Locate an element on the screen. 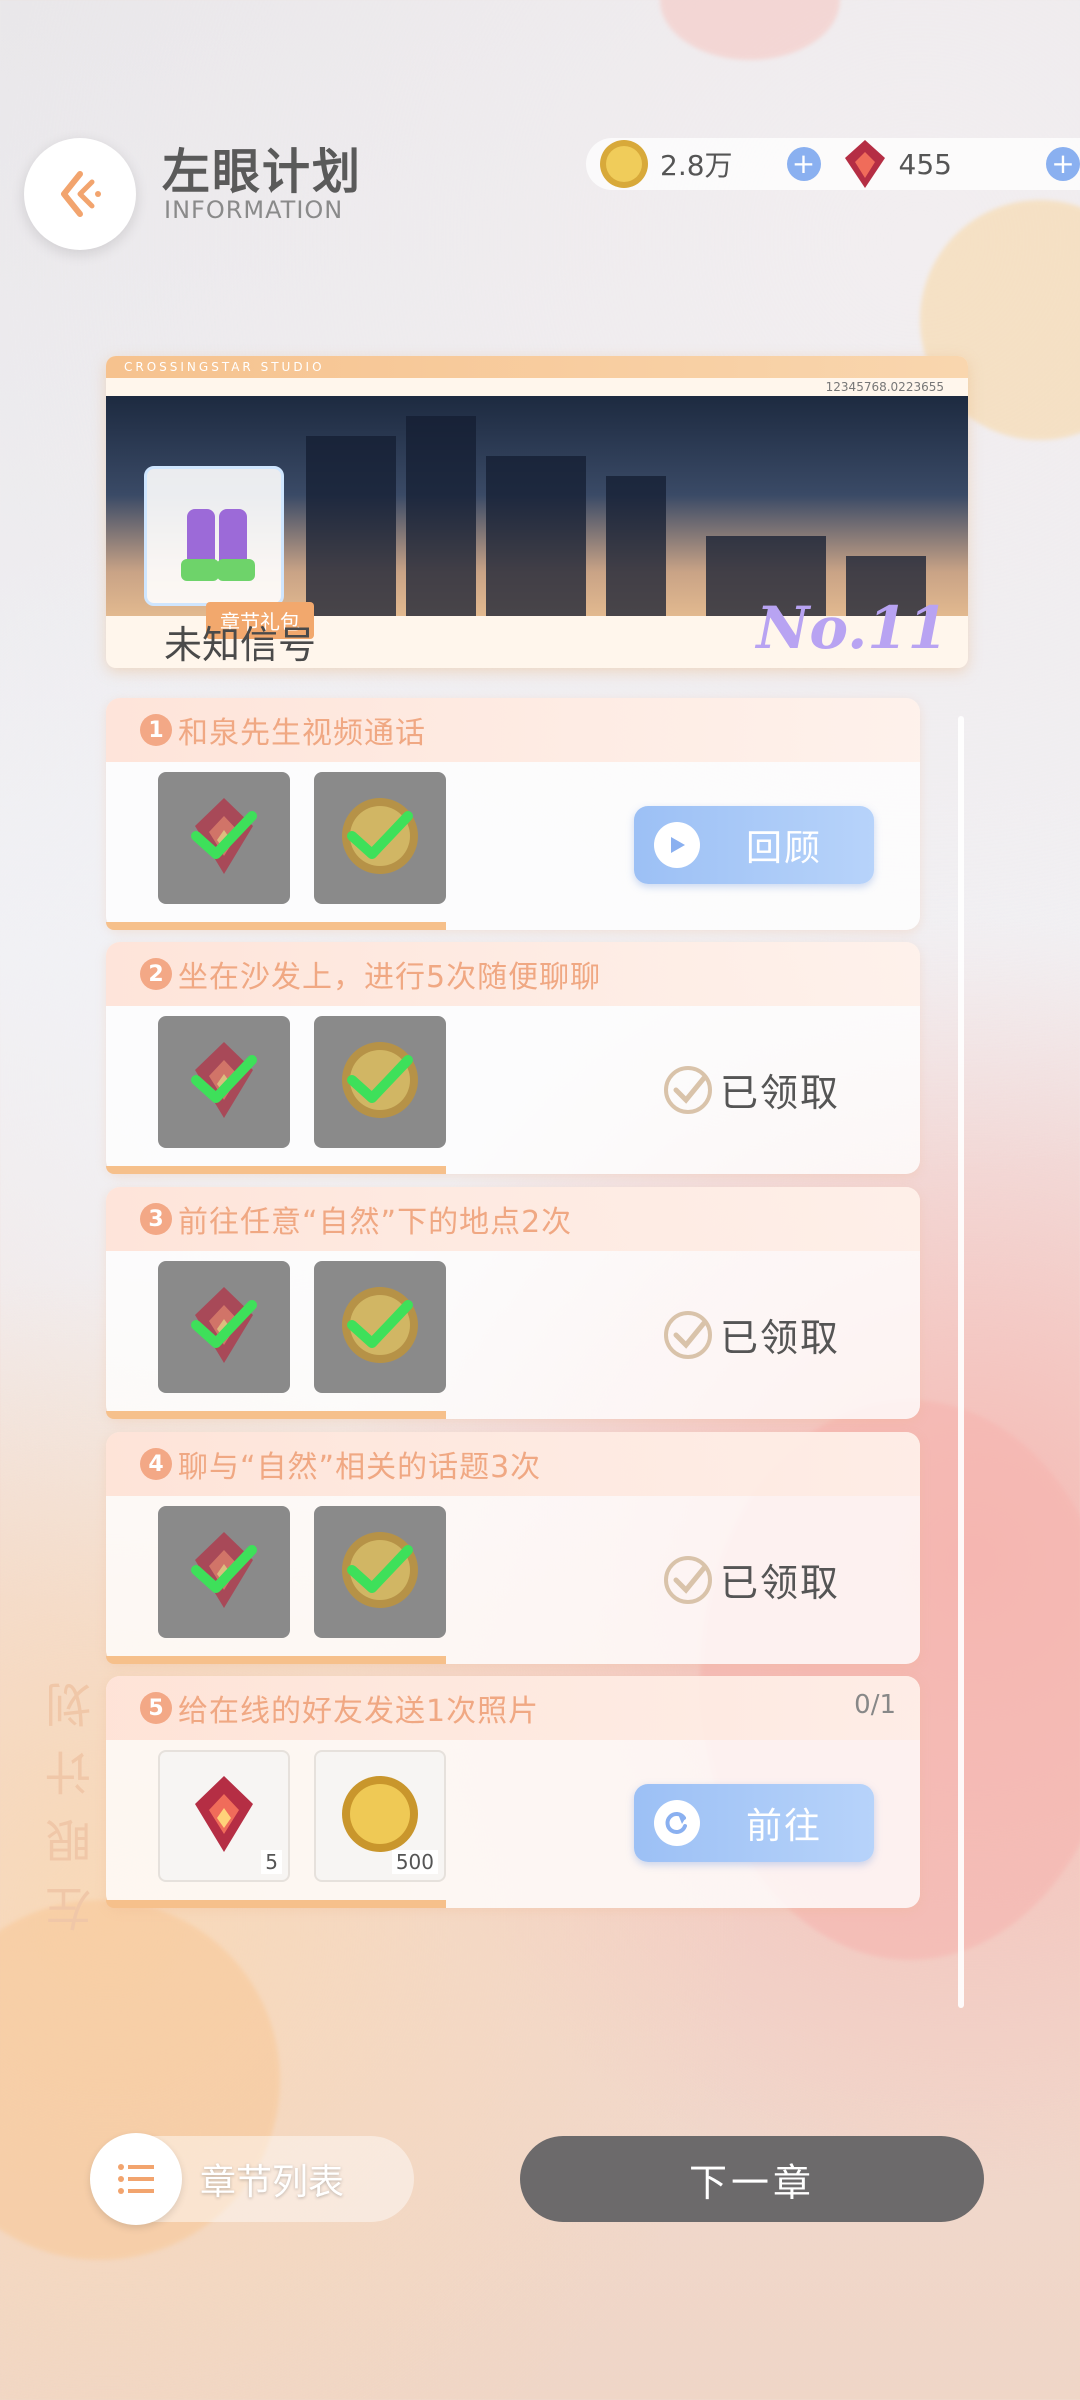  task-number: 3 is located at coordinates (156, 1219).